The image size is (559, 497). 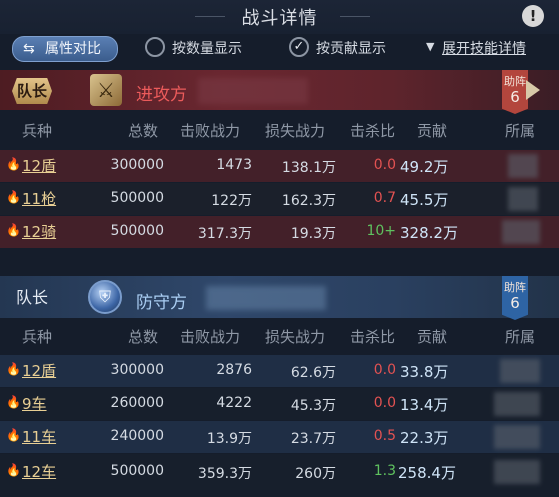 What do you see at coordinates (424, 372) in the screenshot?
I see `contribution-value: 33.8万` at bounding box center [424, 372].